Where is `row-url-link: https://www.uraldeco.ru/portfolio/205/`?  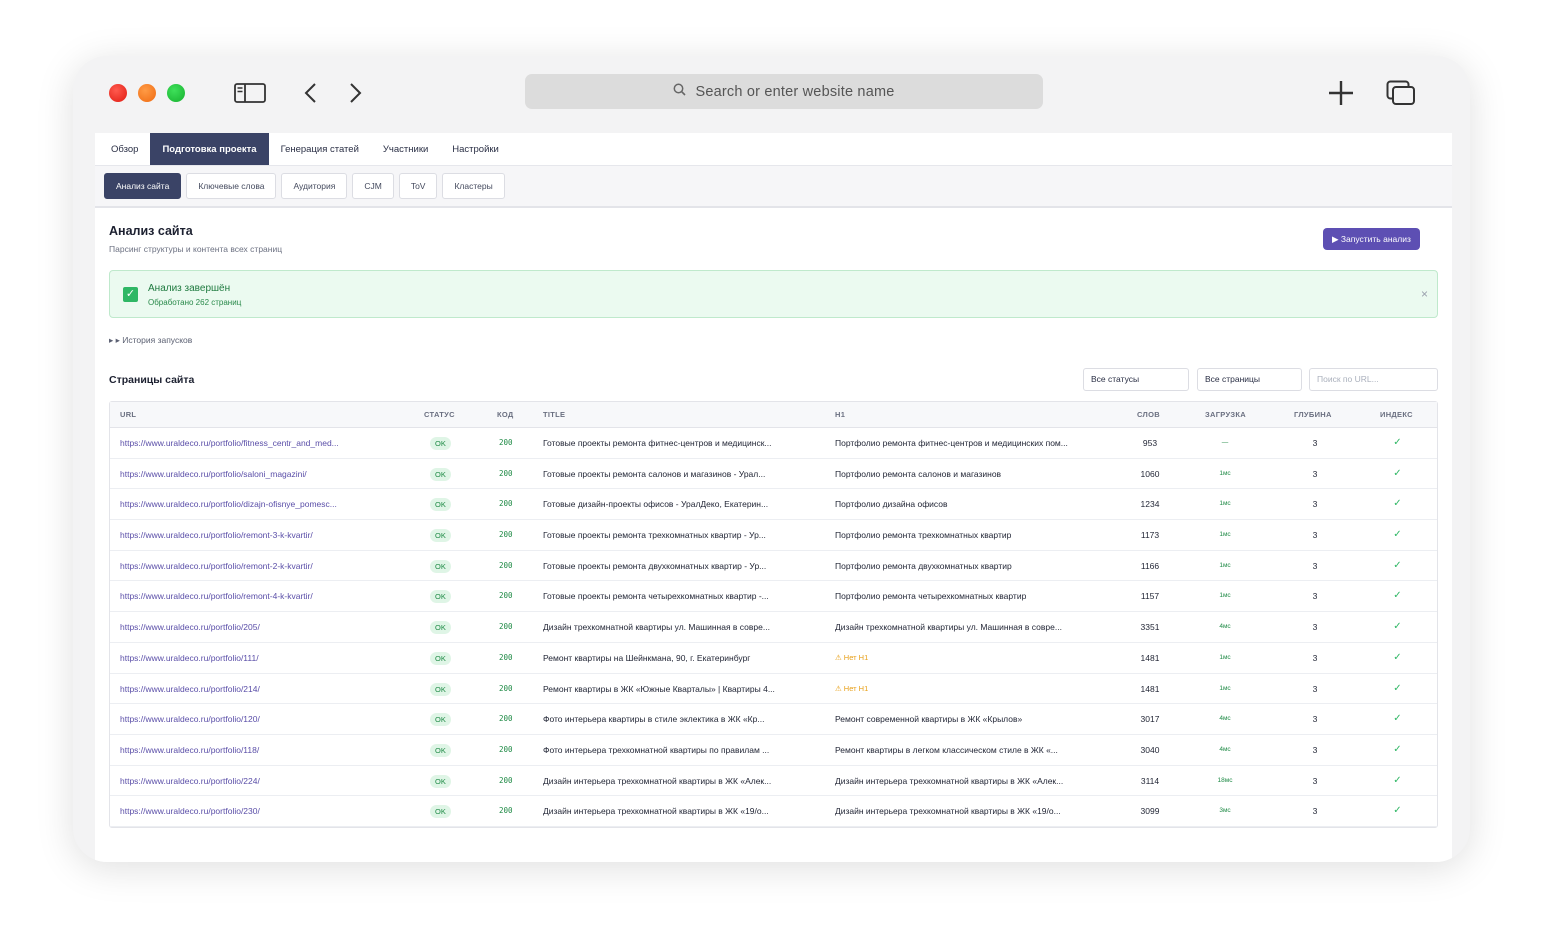 row-url-link: https://www.uraldeco.ru/portfolio/205/ is located at coordinates (265, 627).